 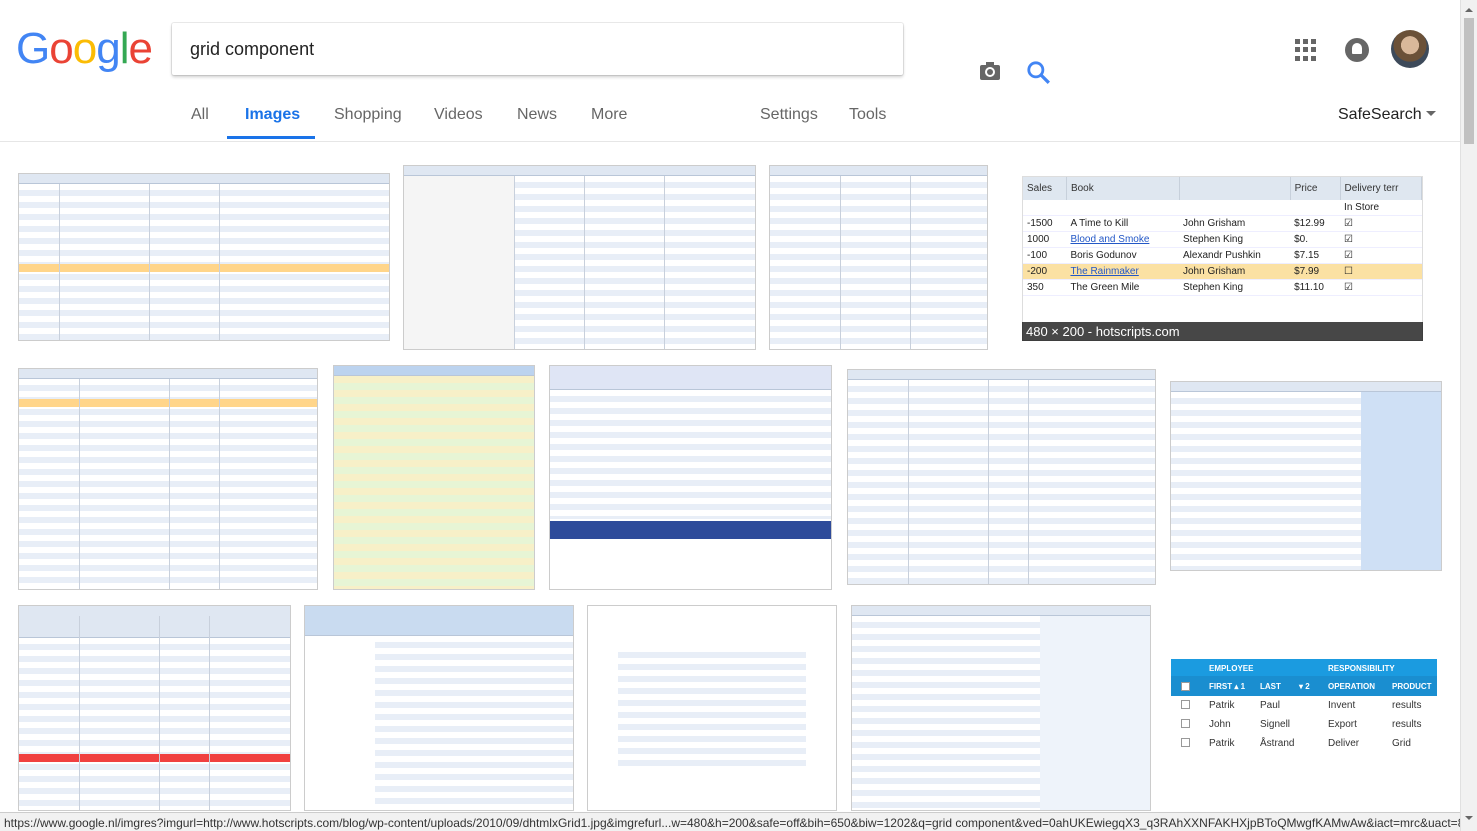 What do you see at coordinates (1304, 724) in the screenshot?
I see `list-item: John Signell Export results` at bounding box center [1304, 724].